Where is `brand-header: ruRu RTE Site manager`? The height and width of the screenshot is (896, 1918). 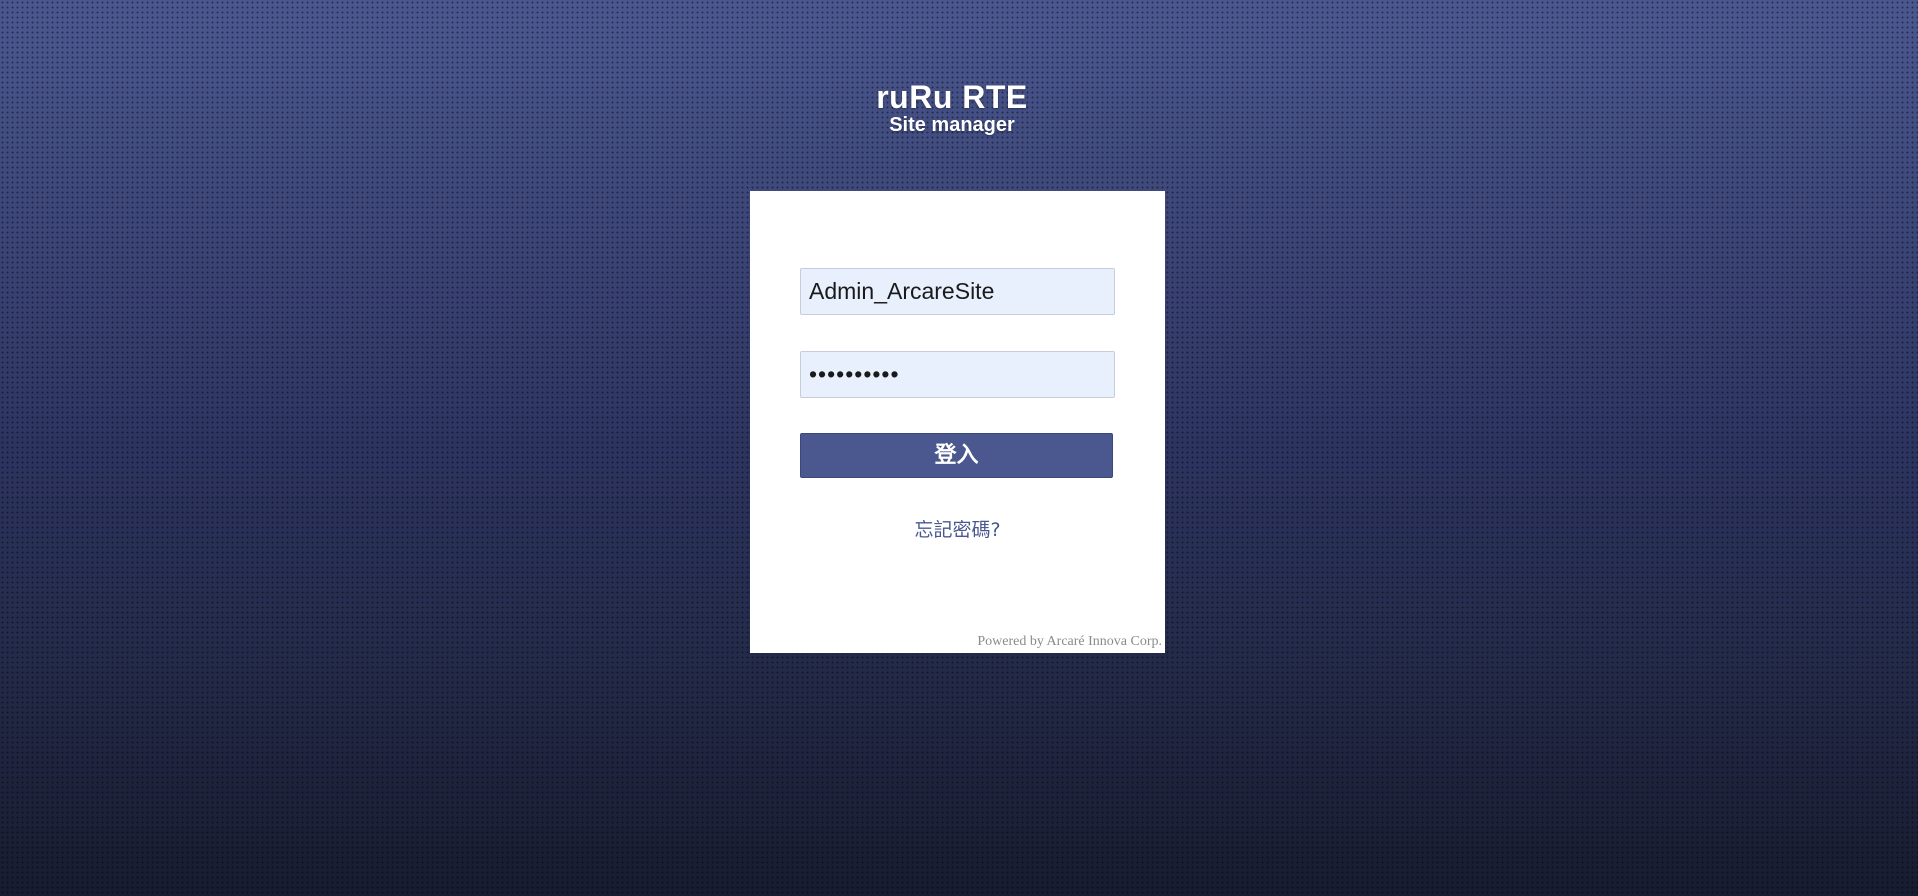
brand-header: ruRu RTE Site manager is located at coordinates (952, 108).